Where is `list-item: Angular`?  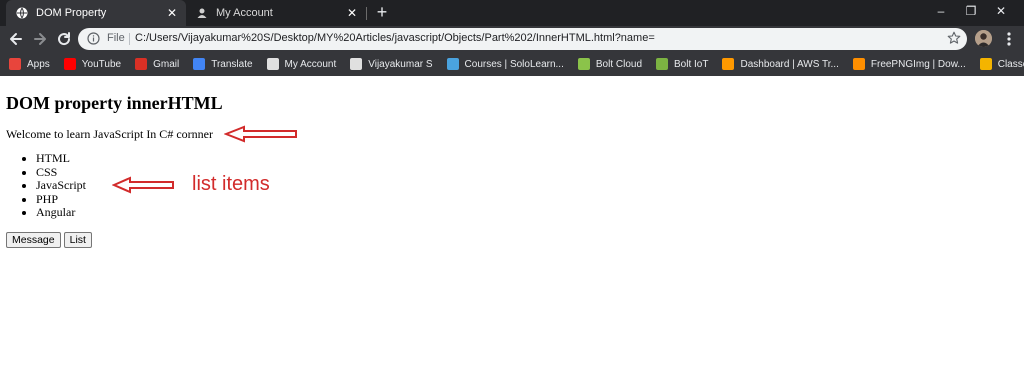
list-item: Angular is located at coordinates (61, 213).